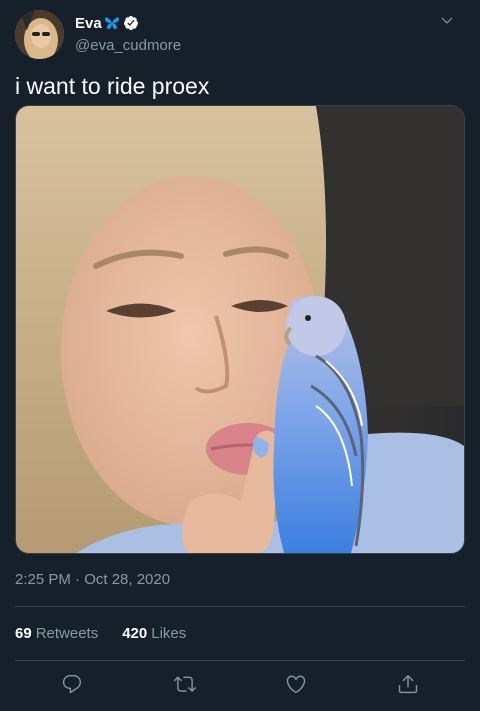 This screenshot has height=711, width=480. I want to click on likes-stat: 420 Likes, so click(154, 633).